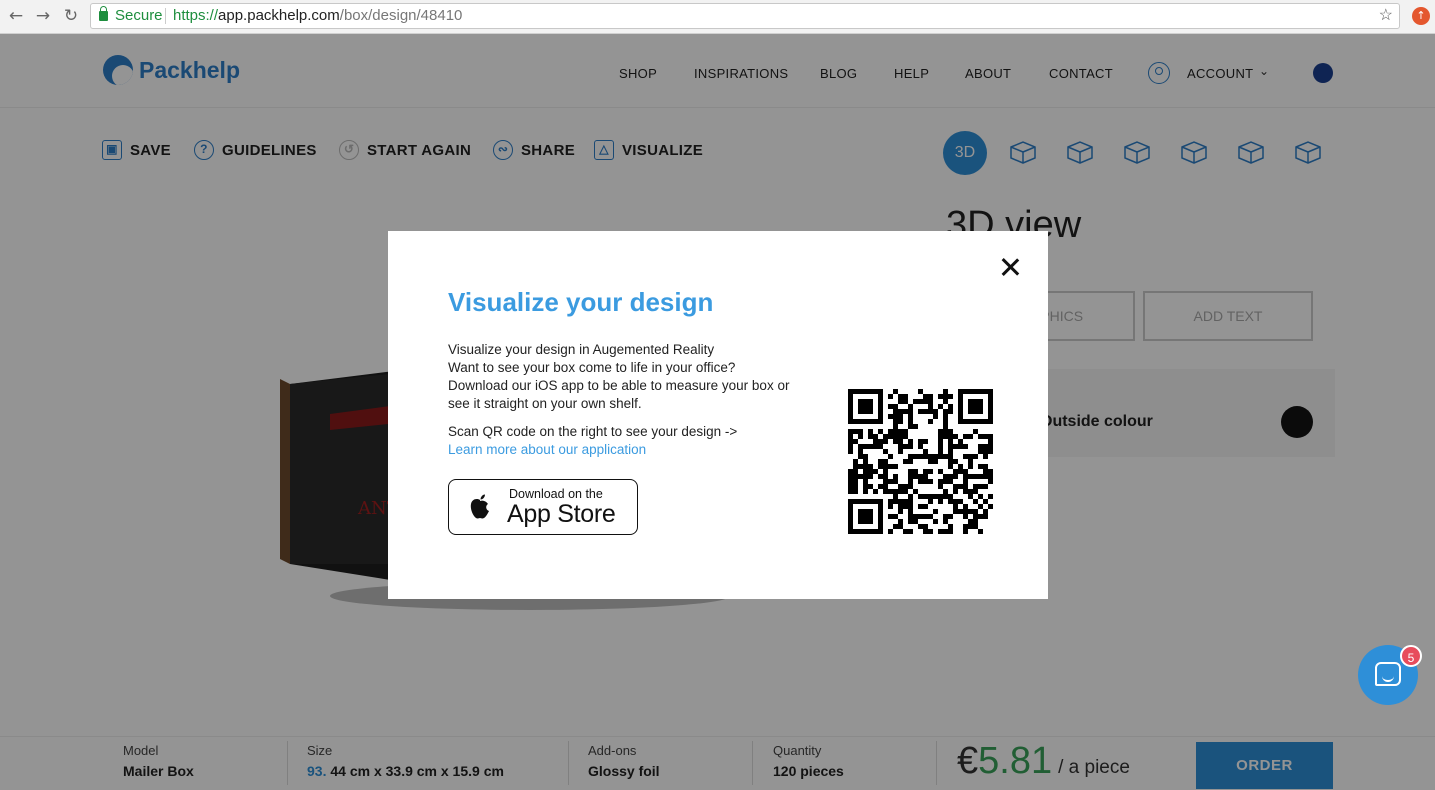  What do you see at coordinates (103, 13) in the screenshot?
I see `lock-icon` at bounding box center [103, 13].